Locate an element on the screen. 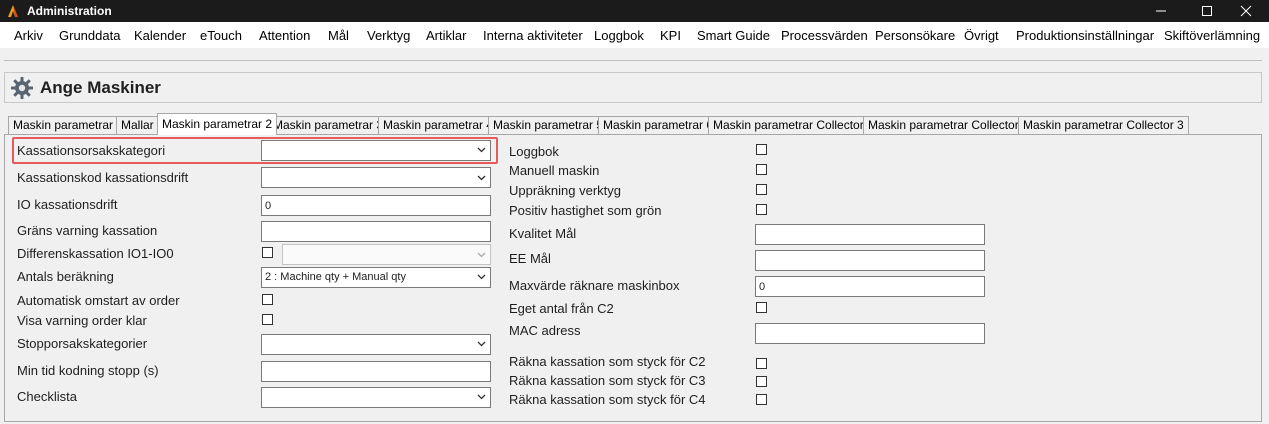 This screenshot has height=424, width=1269. kassationsorsakskategori-select is located at coordinates (376, 150).